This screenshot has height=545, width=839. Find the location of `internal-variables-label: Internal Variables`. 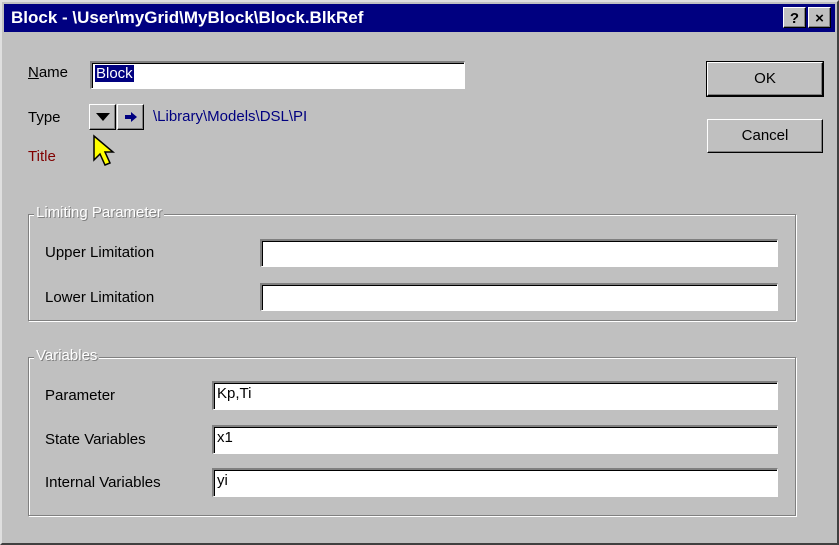

internal-variables-label: Internal Variables is located at coordinates (103, 482).